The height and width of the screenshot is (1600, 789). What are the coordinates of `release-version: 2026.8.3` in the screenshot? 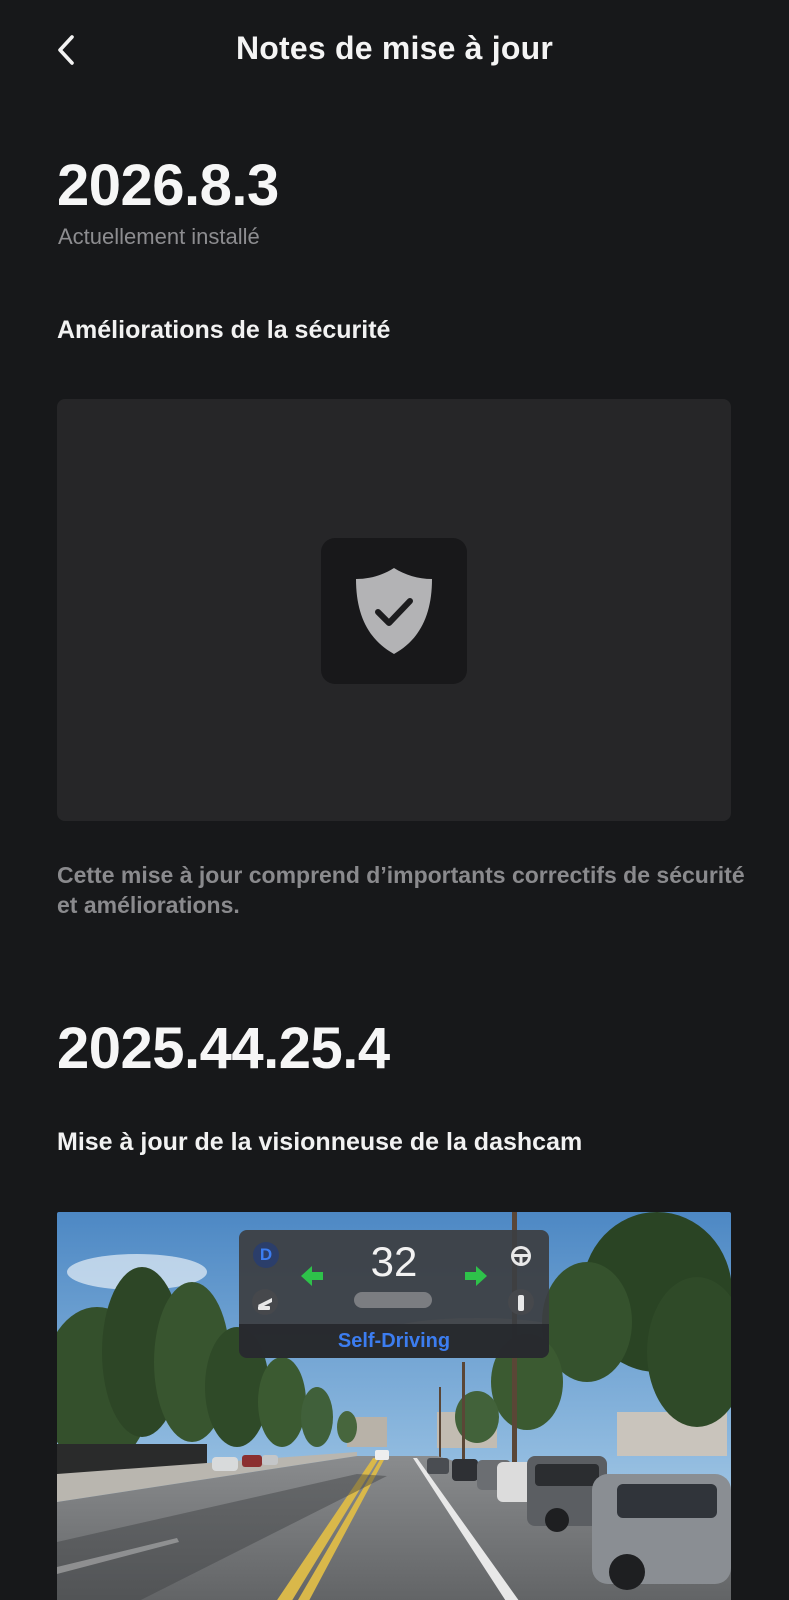 It's located at (168, 185).